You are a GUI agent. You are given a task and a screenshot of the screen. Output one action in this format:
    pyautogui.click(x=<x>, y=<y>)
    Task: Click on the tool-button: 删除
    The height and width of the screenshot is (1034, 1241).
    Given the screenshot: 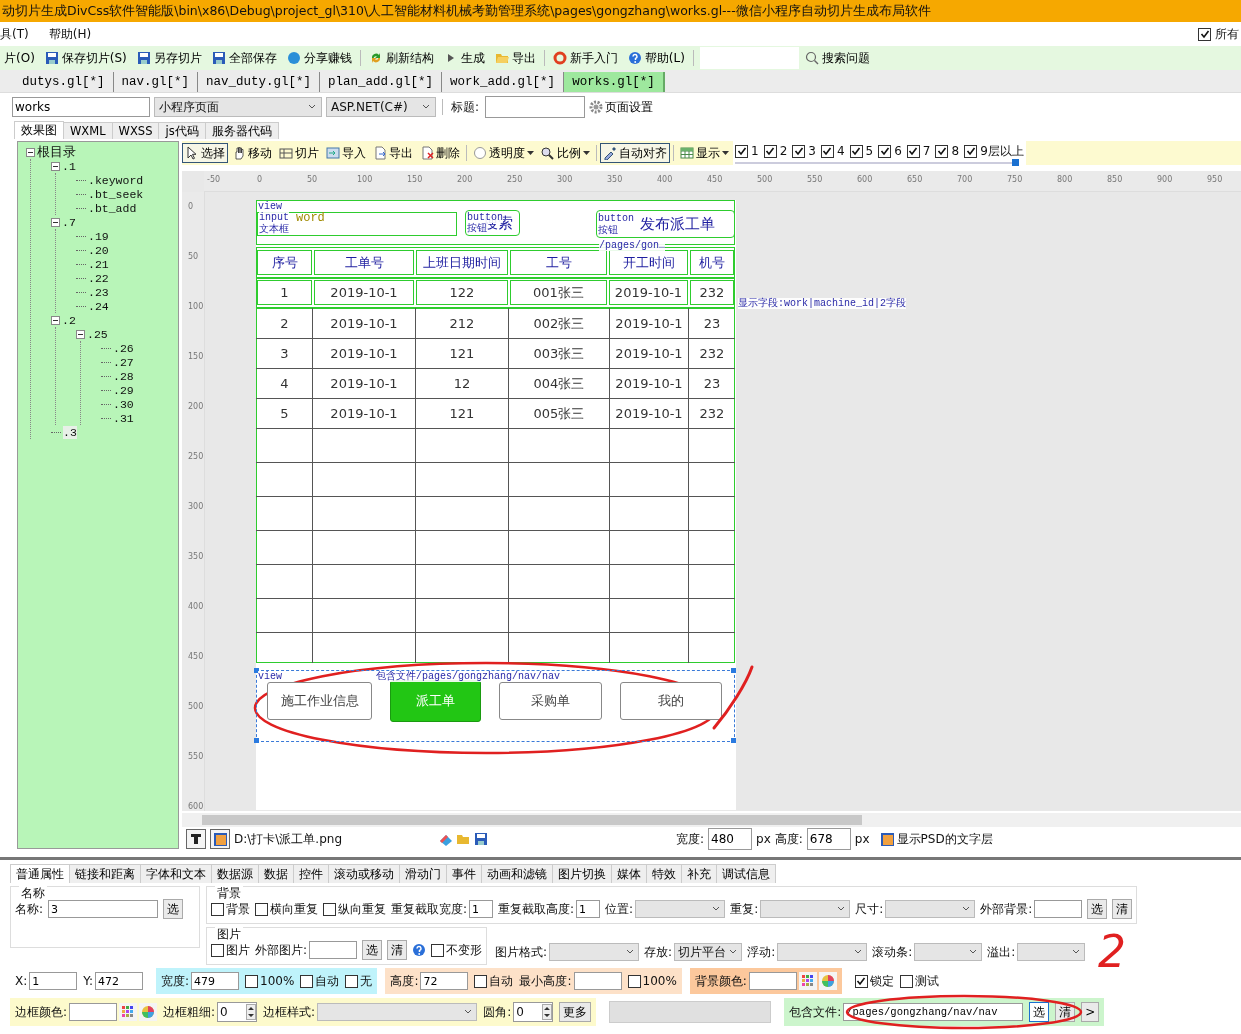 What is the action you would take?
    pyautogui.click(x=440, y=153)
    